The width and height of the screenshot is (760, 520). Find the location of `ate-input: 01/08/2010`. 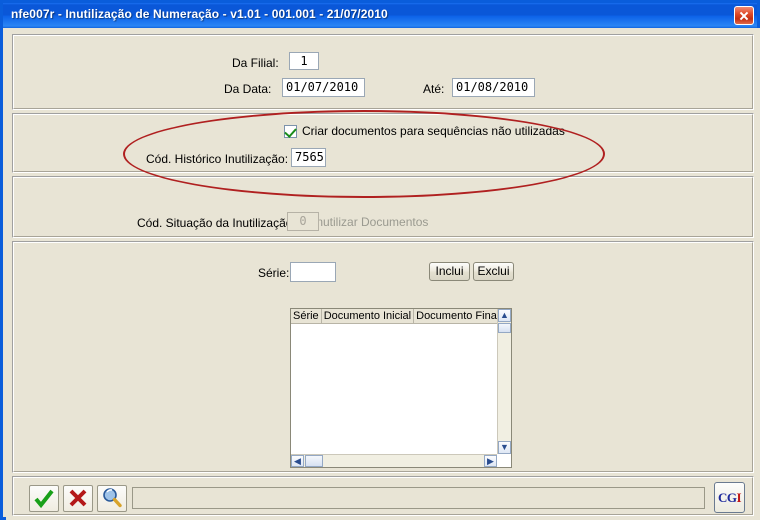

ate-input: 01/08/2010 is located at coordinates (493, 87).